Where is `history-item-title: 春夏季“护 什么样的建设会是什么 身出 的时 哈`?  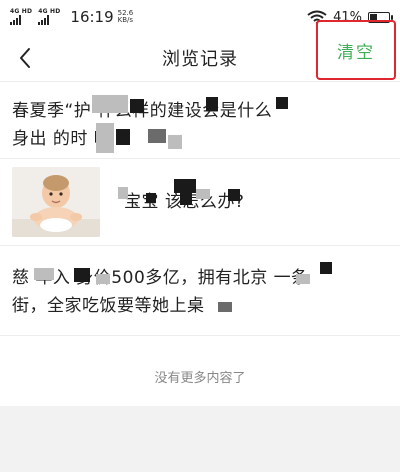 history-item-title: 春夏季“护 什么样的建设会是什么 身出 的时 哈 is located at coordinates (200, 125).